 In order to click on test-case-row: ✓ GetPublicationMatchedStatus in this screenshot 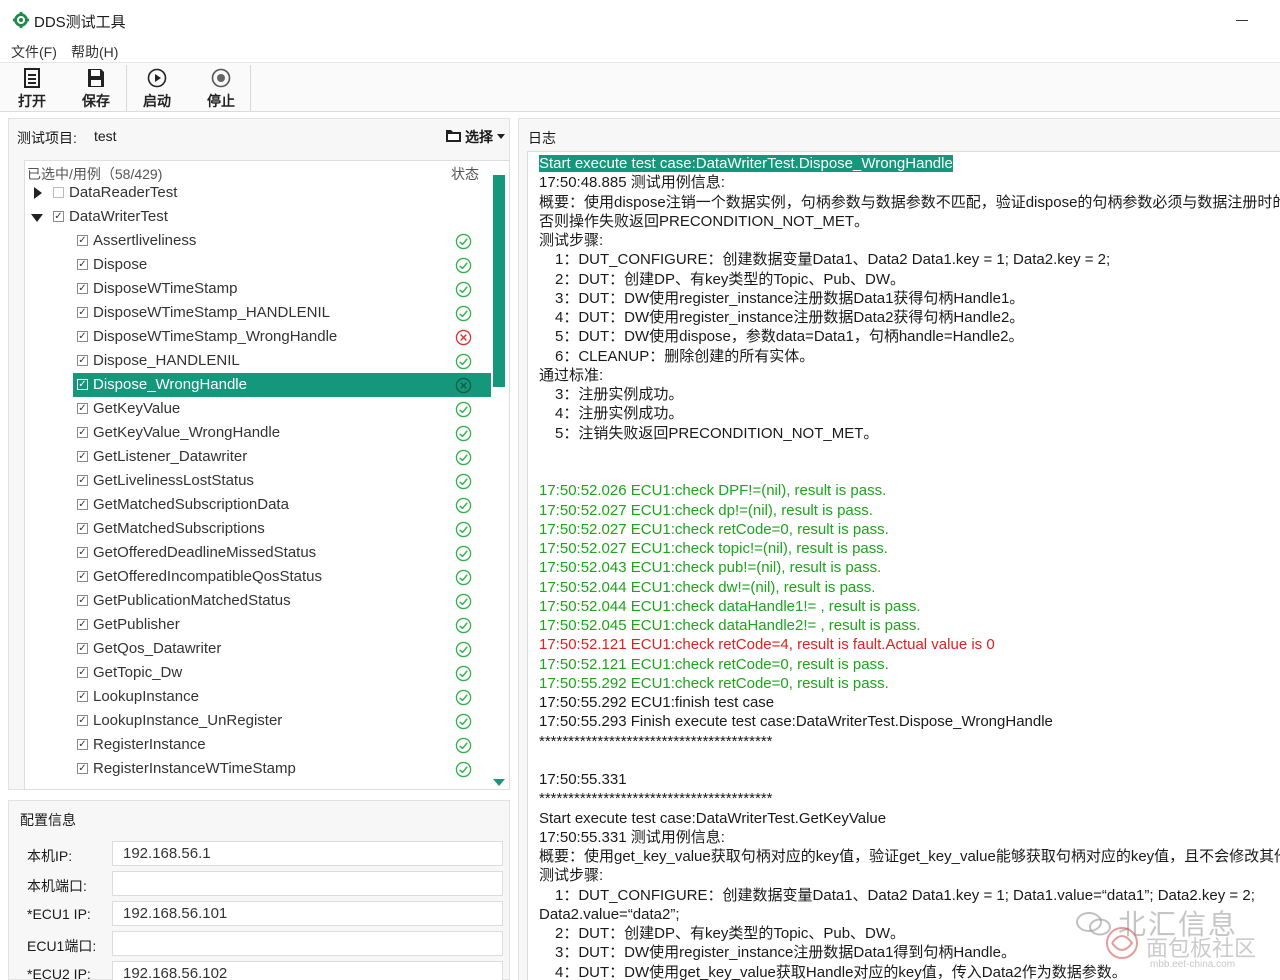, I will do `click(258, 601)`.